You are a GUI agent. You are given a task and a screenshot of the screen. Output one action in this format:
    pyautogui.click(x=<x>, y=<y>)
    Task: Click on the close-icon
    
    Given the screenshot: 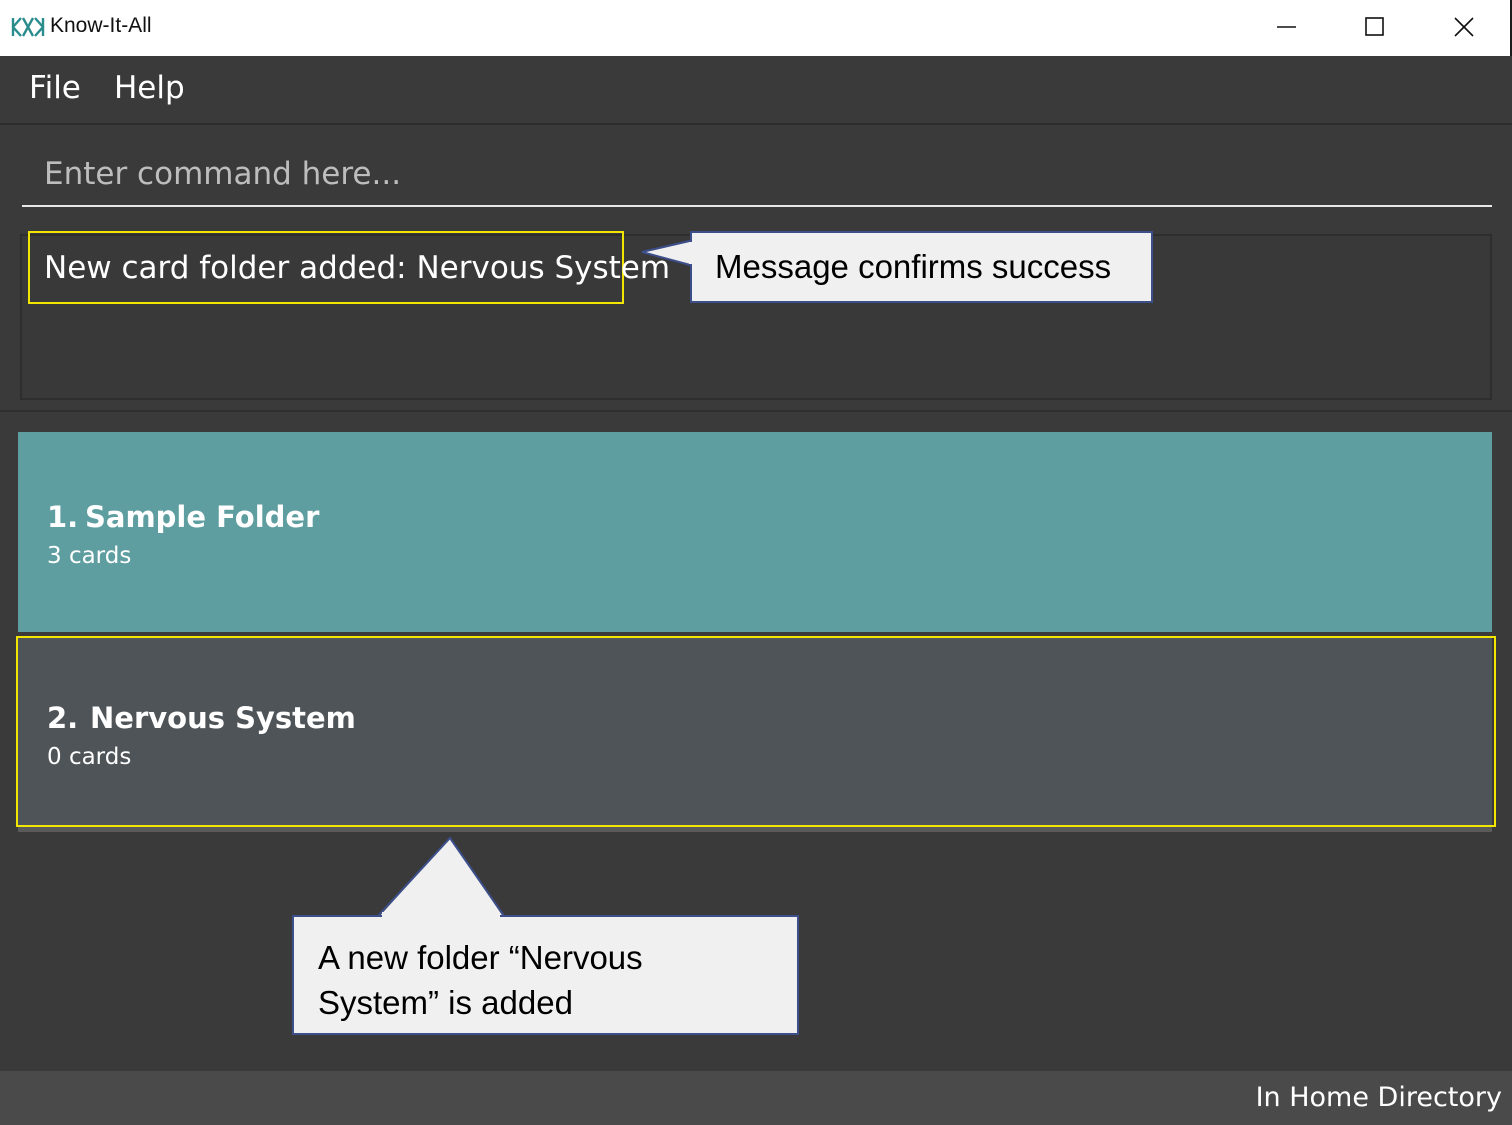 What is the action you would take?
    pyautogui.click(x=1464, y=27)
    